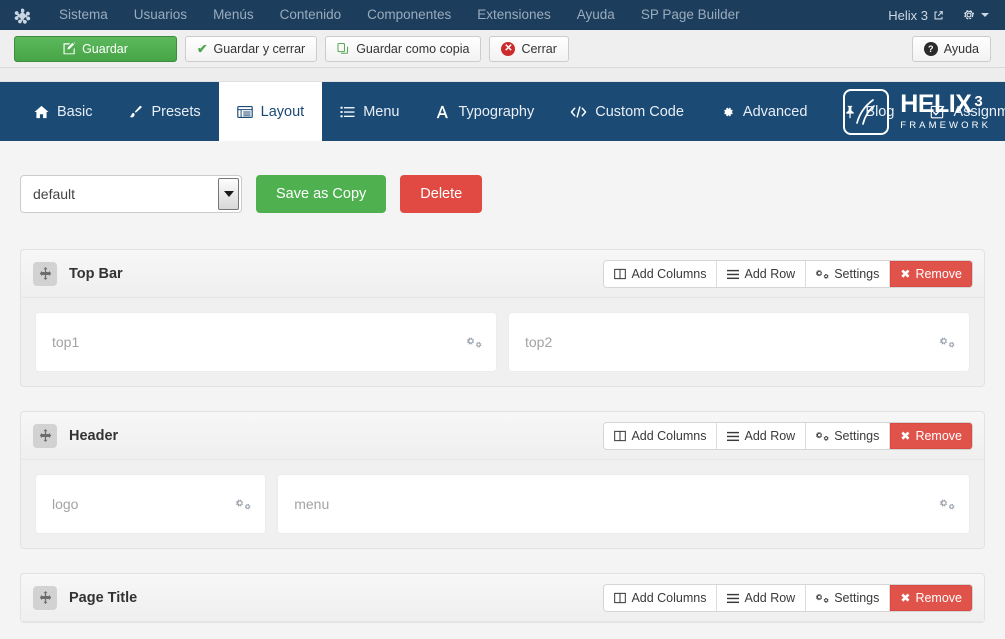 The height and width of the screenshot is (639, 1005). What do you see at coordinates (311, 15) in the screenshot?
I see `admin-menu-item-contenido: Contenido` at bounding box center [311, 15].